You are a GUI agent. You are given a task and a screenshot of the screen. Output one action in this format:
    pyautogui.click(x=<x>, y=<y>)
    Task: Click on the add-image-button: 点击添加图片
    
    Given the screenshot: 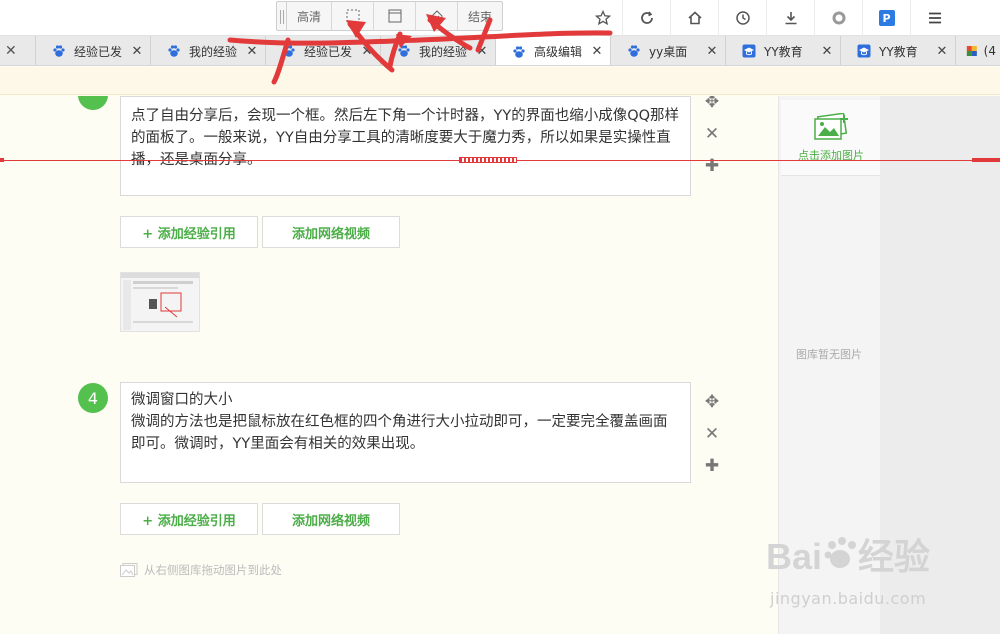 What is the action you would take?
    pyautogui.click(x=831, y=138)
    